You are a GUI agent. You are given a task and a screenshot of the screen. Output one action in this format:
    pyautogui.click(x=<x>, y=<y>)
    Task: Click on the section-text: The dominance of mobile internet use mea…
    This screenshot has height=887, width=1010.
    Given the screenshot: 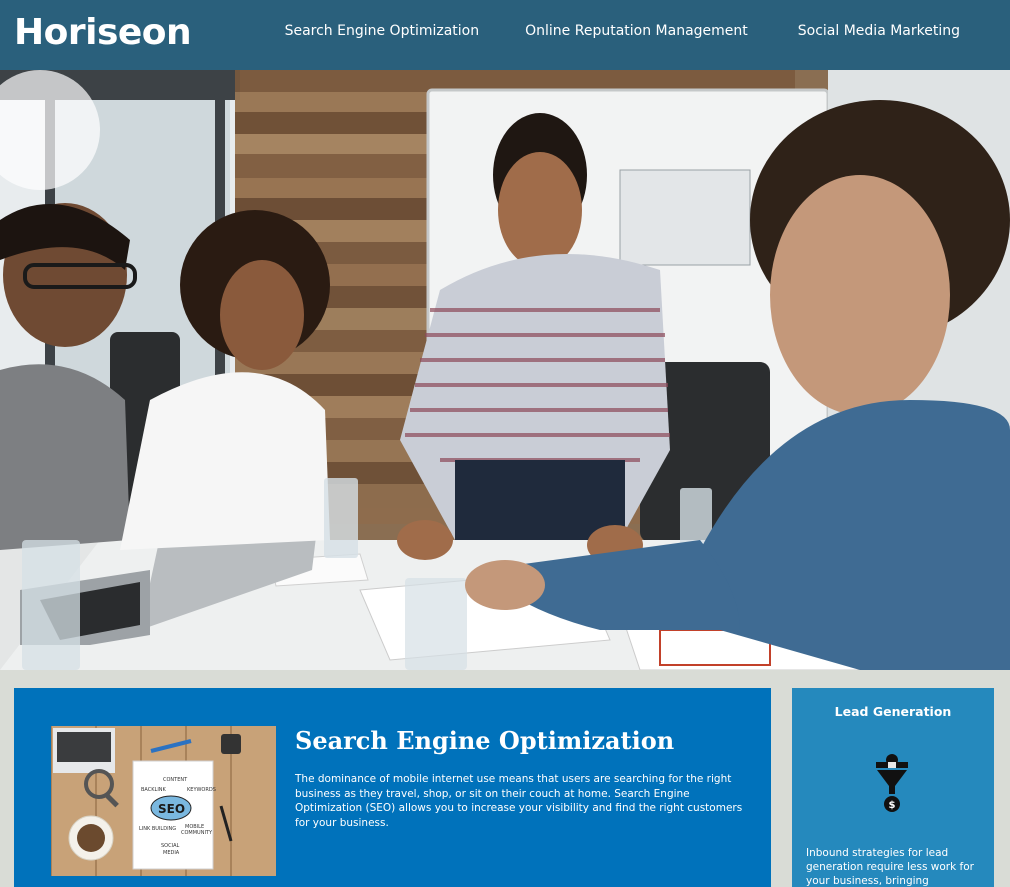 What is the action you would take?
    pyautogui.click(x=519, y=801)
    